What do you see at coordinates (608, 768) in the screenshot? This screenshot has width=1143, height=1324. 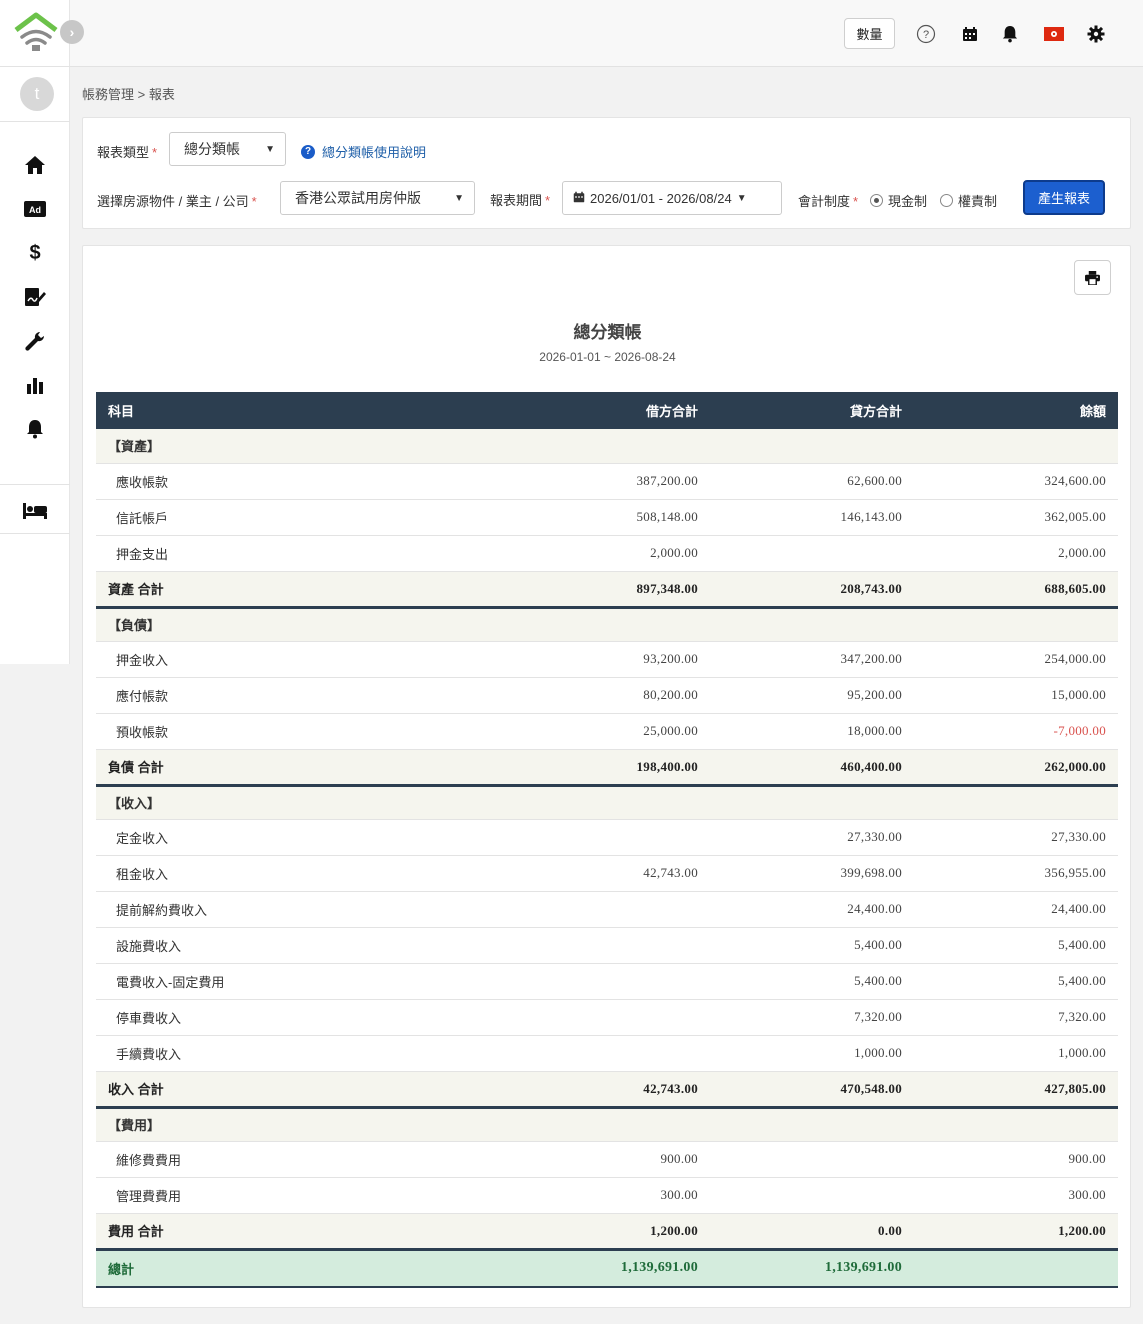 I see `debit-cell: 198,400.00` at bounding box center [608, 768].